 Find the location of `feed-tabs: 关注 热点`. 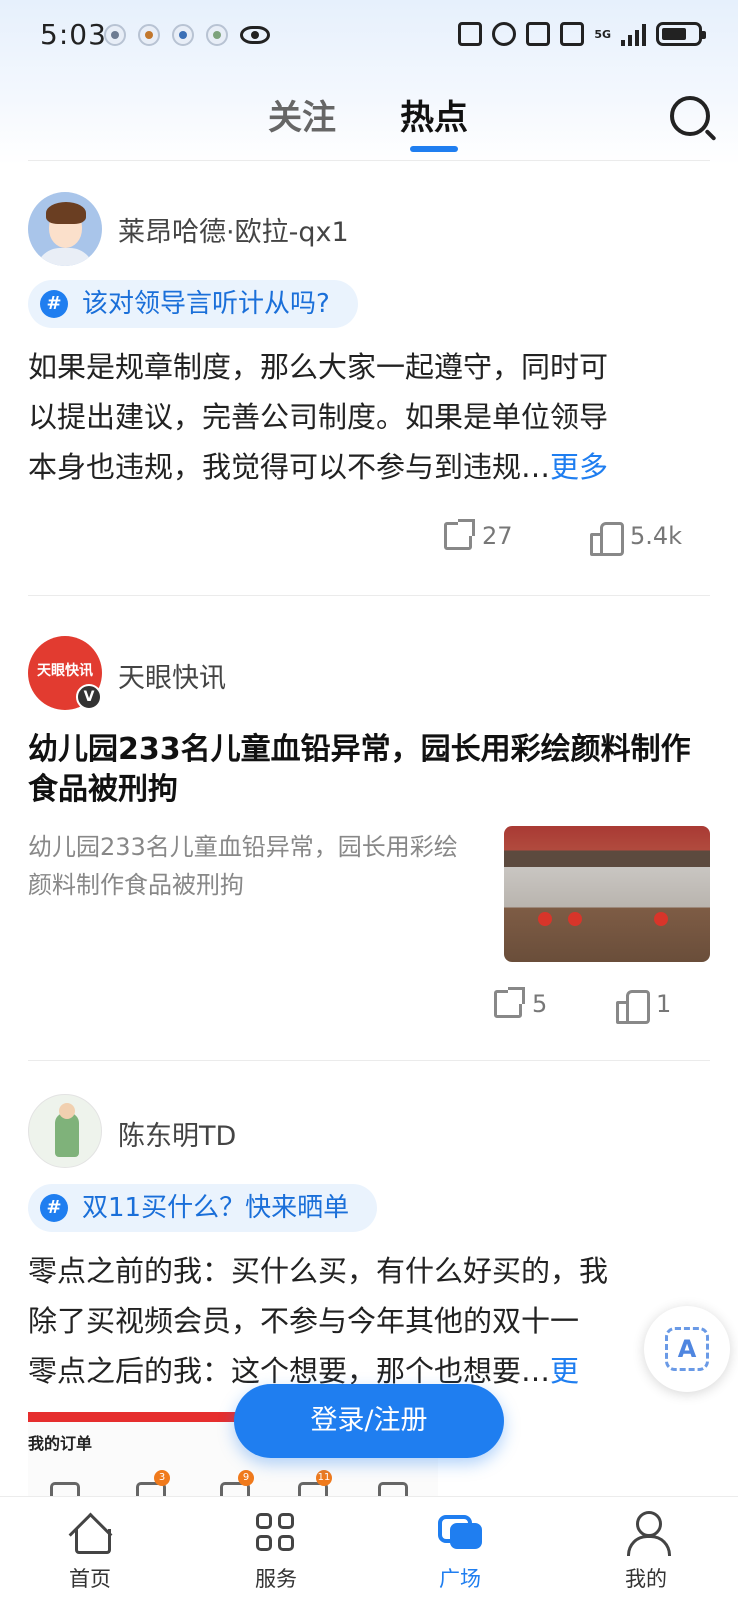

feed-tabs: 关注 热点 is located at coordinates (369, 121).